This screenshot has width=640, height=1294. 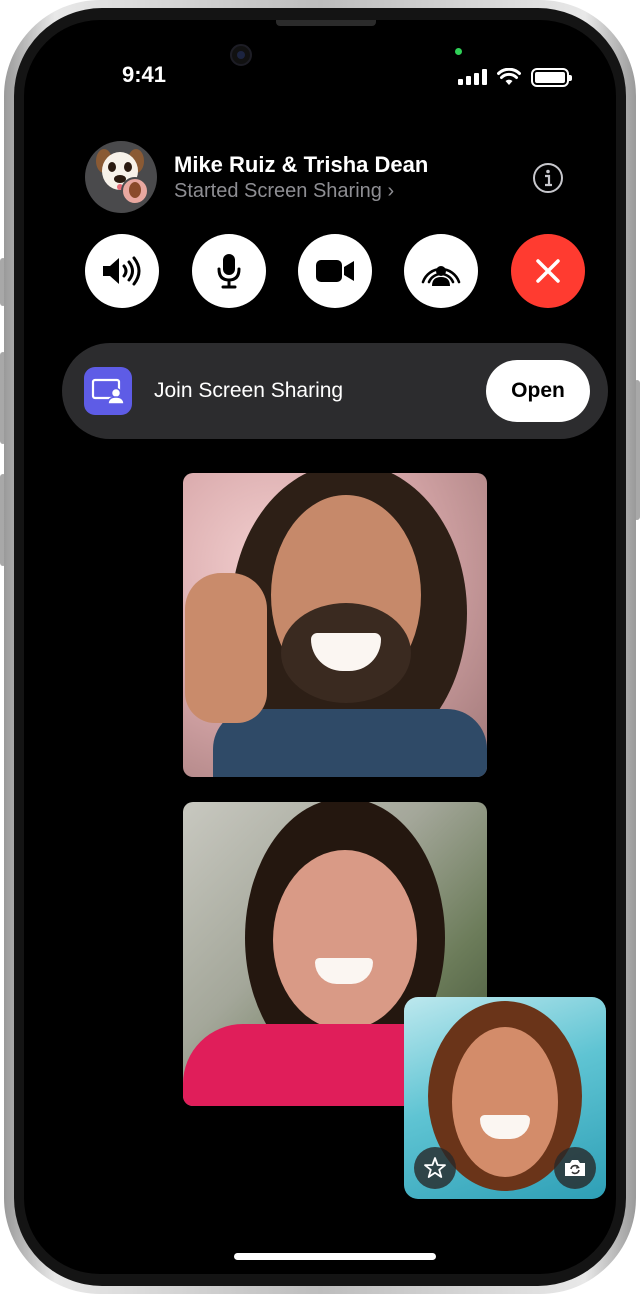 I want to click on participant-hand, so click(x=226, y=648).